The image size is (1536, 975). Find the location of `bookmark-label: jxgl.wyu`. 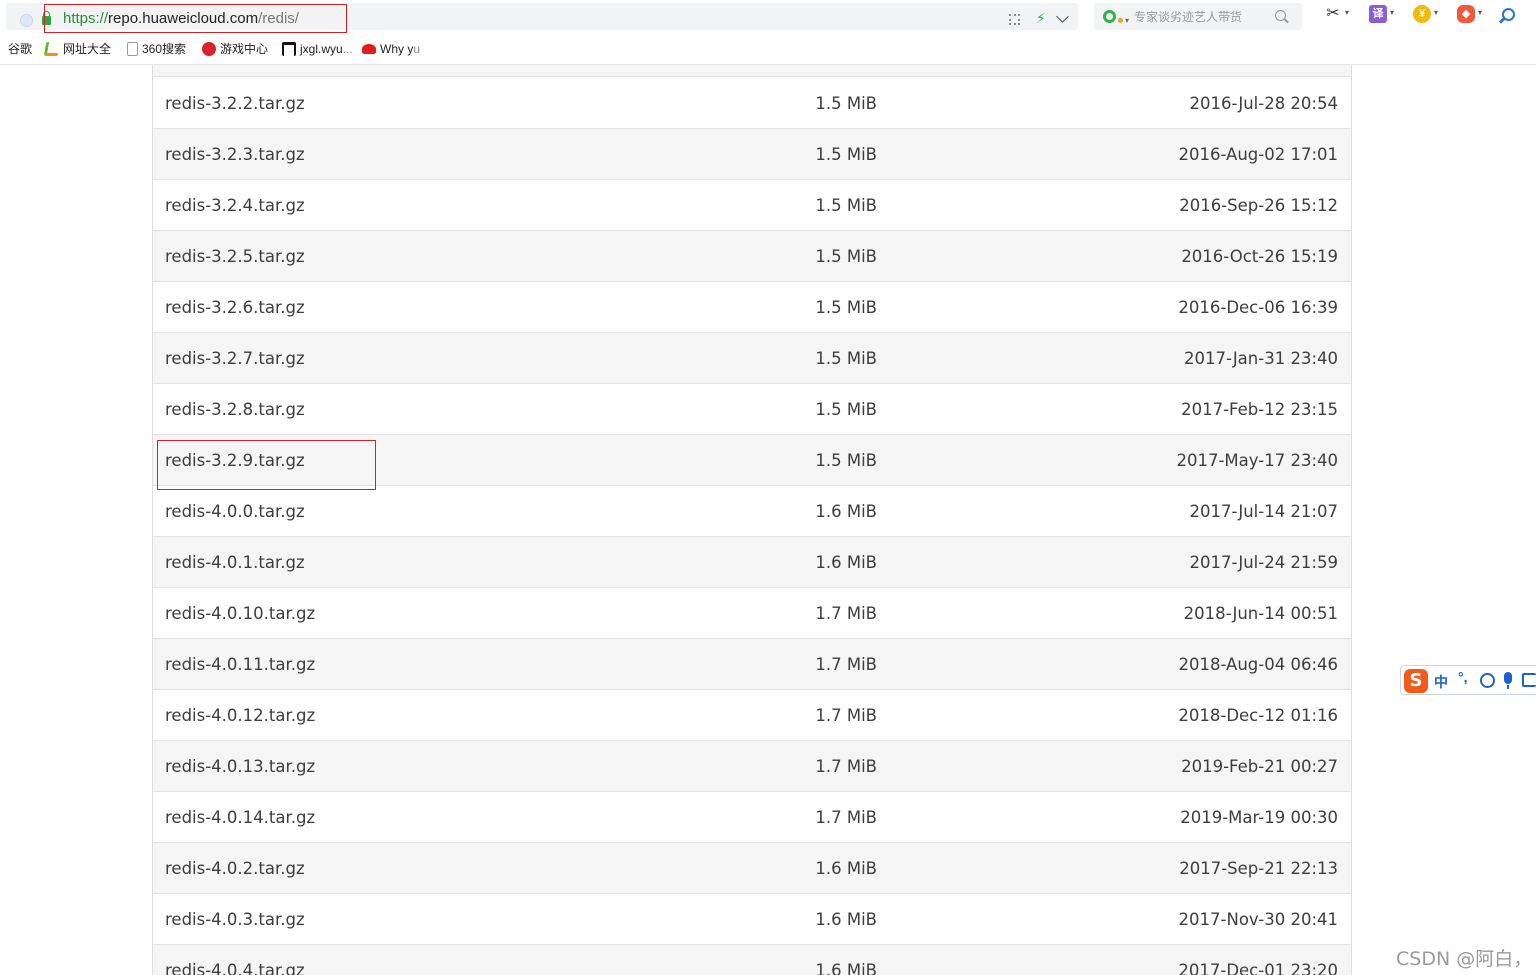

bookmark-label: jxgl.wyu is located at coordinates (321, 49).